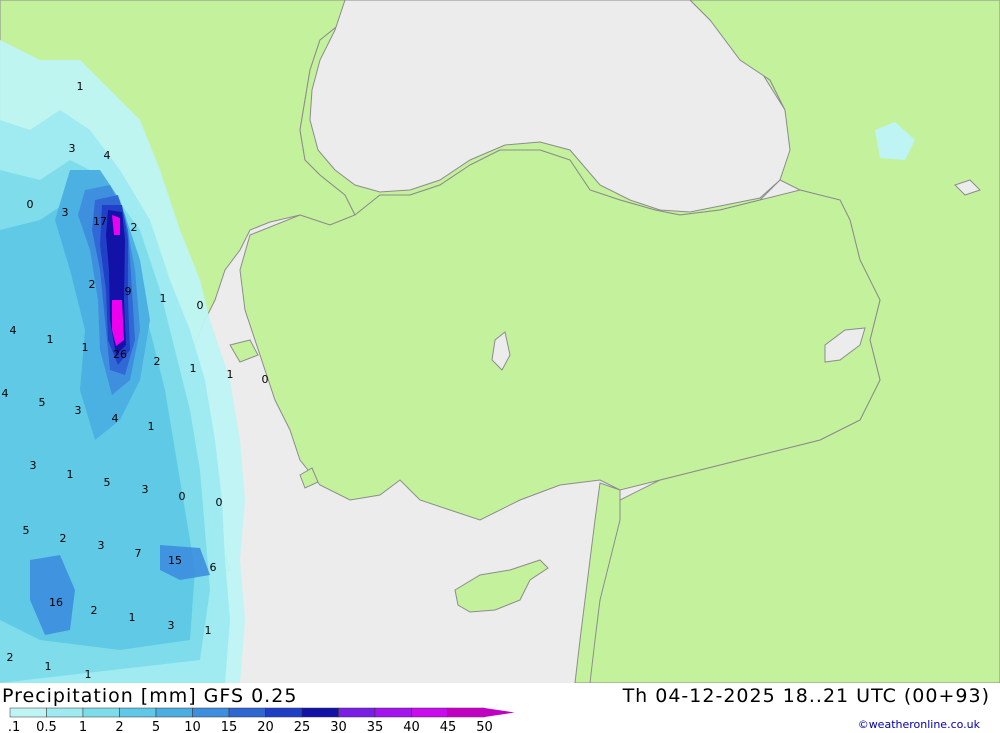 The image size is (1000, 733). Describe the element at coordinates (806, 696) in the screenshot. I see `map-datetime: Th 04-12-2025 18..21 UTC (00+93)` at that location.